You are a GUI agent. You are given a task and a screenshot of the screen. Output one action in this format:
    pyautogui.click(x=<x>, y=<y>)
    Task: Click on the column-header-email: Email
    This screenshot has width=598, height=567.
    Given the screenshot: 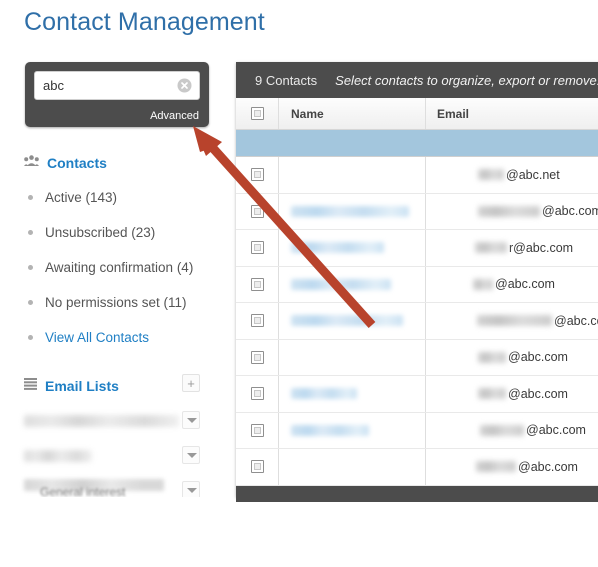 What is the action you would take?
    pyautogui.click(x=512, y=113)
    